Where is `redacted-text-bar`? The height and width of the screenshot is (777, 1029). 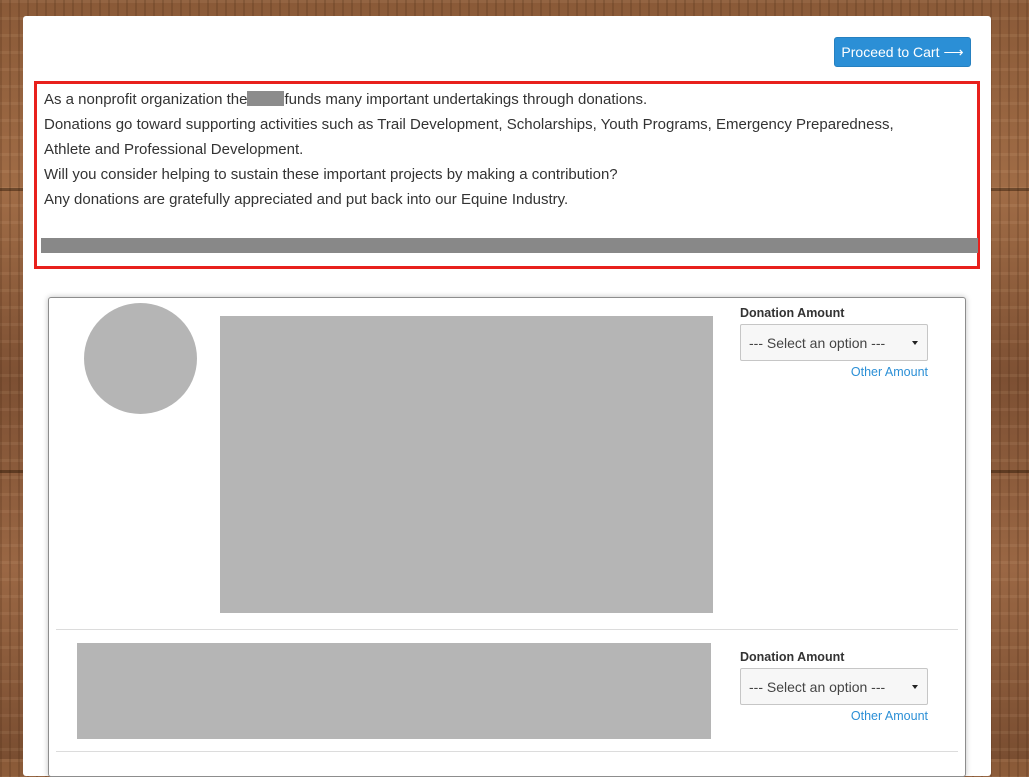
redacted-text-bar is located at coordinates (509, 245).